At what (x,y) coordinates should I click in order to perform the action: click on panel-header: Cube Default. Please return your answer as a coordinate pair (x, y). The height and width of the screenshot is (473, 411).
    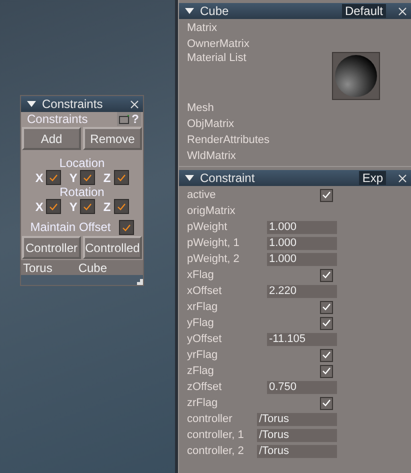
    Looking at the image, I should click on (295, 11).